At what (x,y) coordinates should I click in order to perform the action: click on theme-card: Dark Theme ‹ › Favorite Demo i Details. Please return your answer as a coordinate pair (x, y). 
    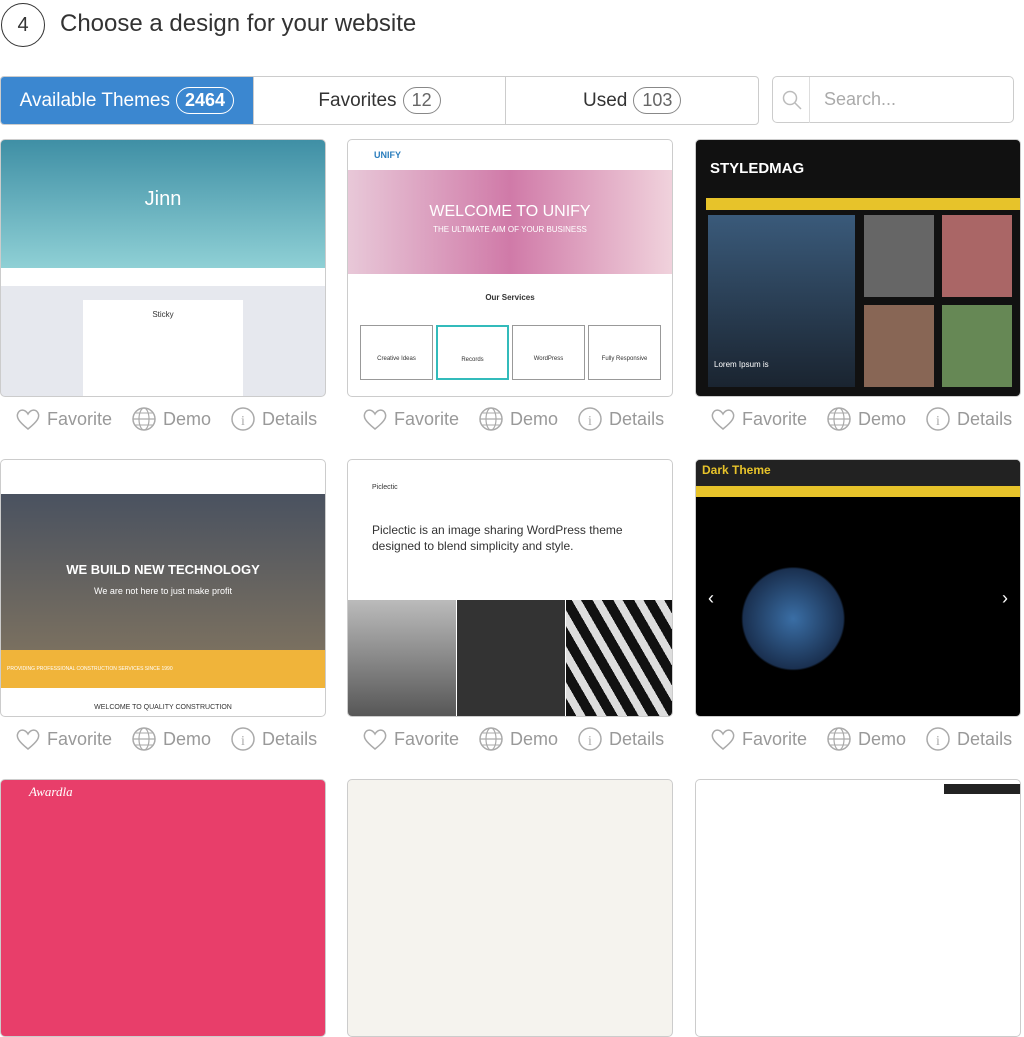
    Looking at the image, I should click on (858, 606).